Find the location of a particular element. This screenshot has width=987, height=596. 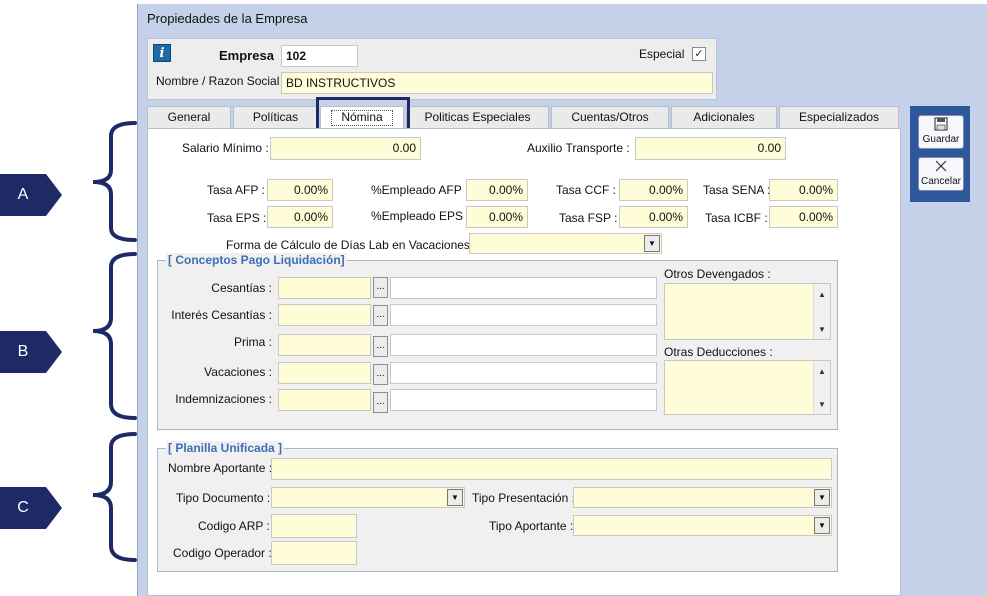

codigo-arp-field is located at coordinates (314, 526).